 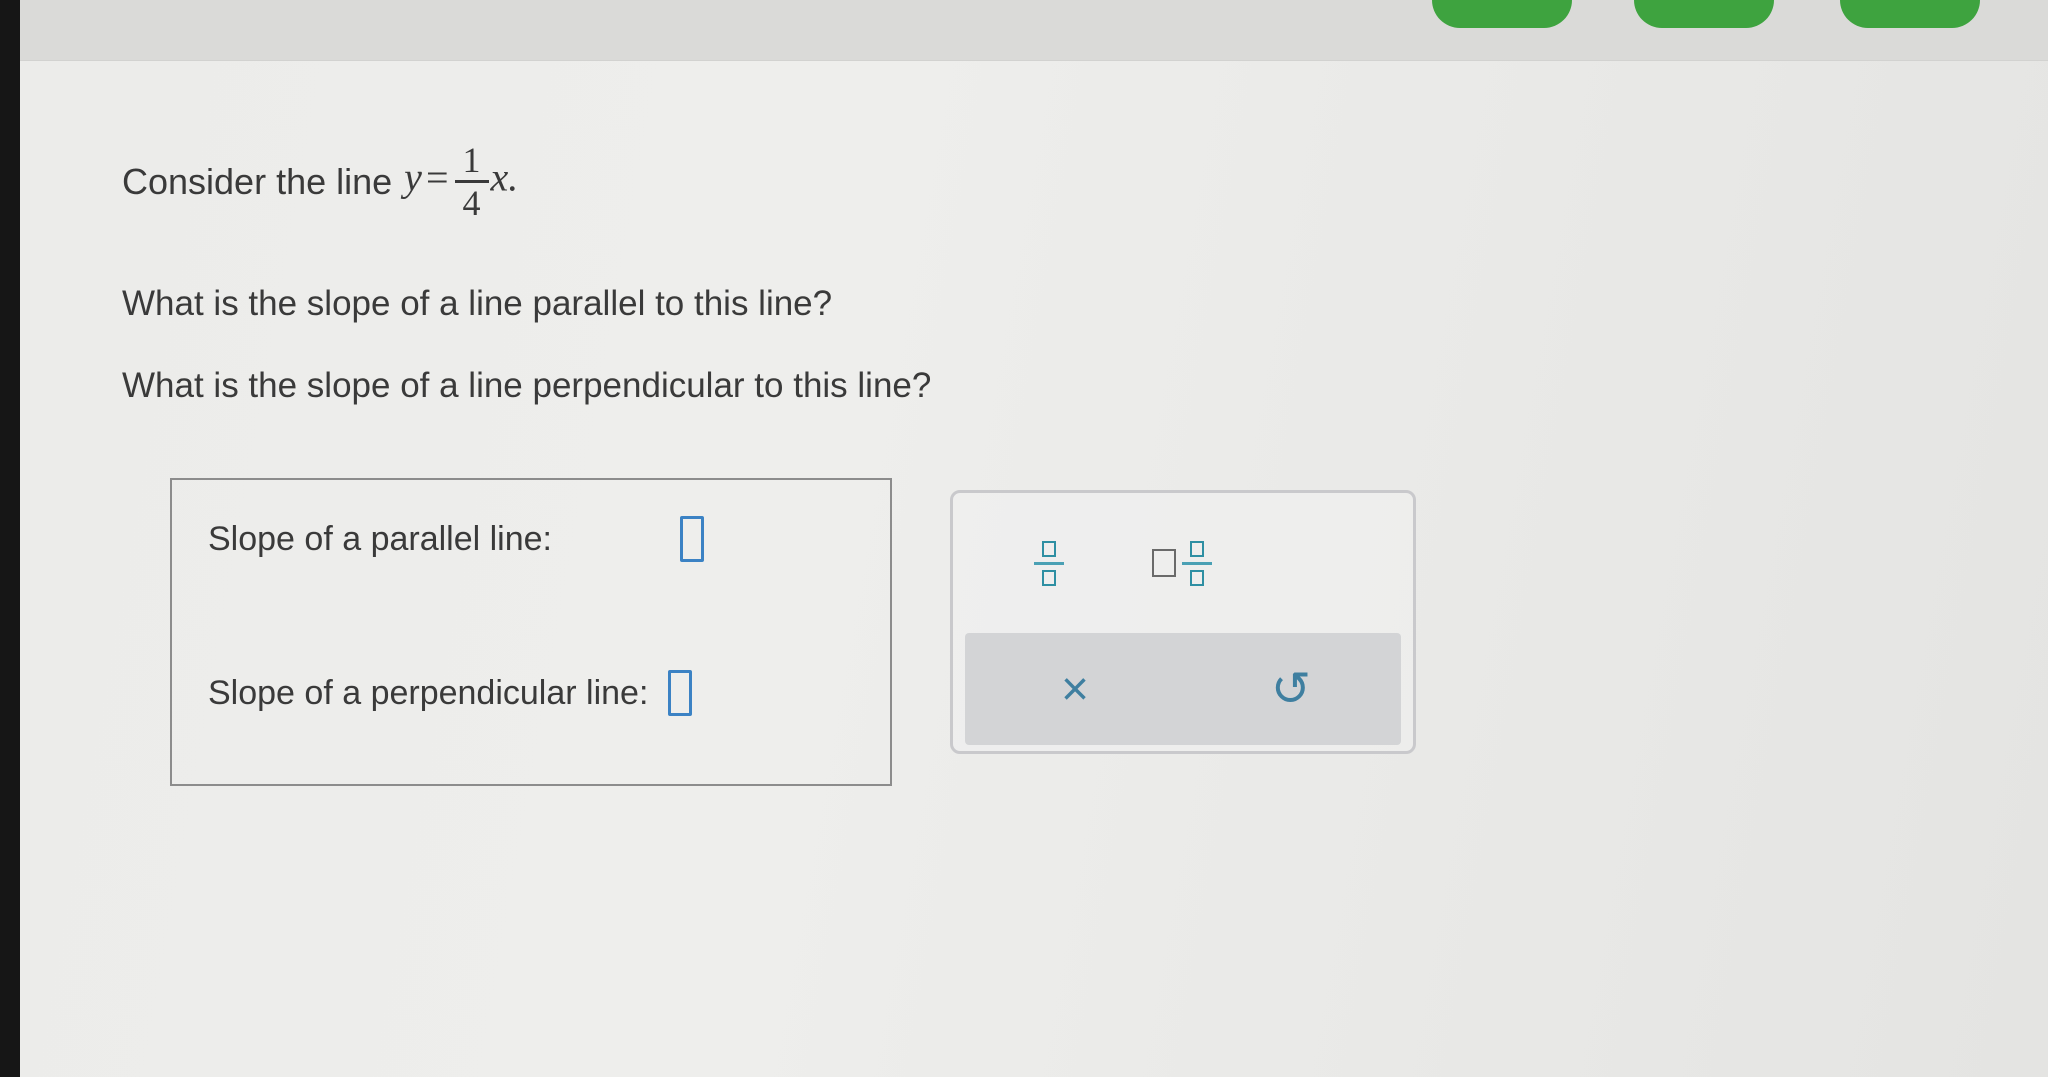 What do you see at coordinates (1164, 563) in the screenshot?
I see `whole-number-box-icon` at bounding box center [1164, 563].